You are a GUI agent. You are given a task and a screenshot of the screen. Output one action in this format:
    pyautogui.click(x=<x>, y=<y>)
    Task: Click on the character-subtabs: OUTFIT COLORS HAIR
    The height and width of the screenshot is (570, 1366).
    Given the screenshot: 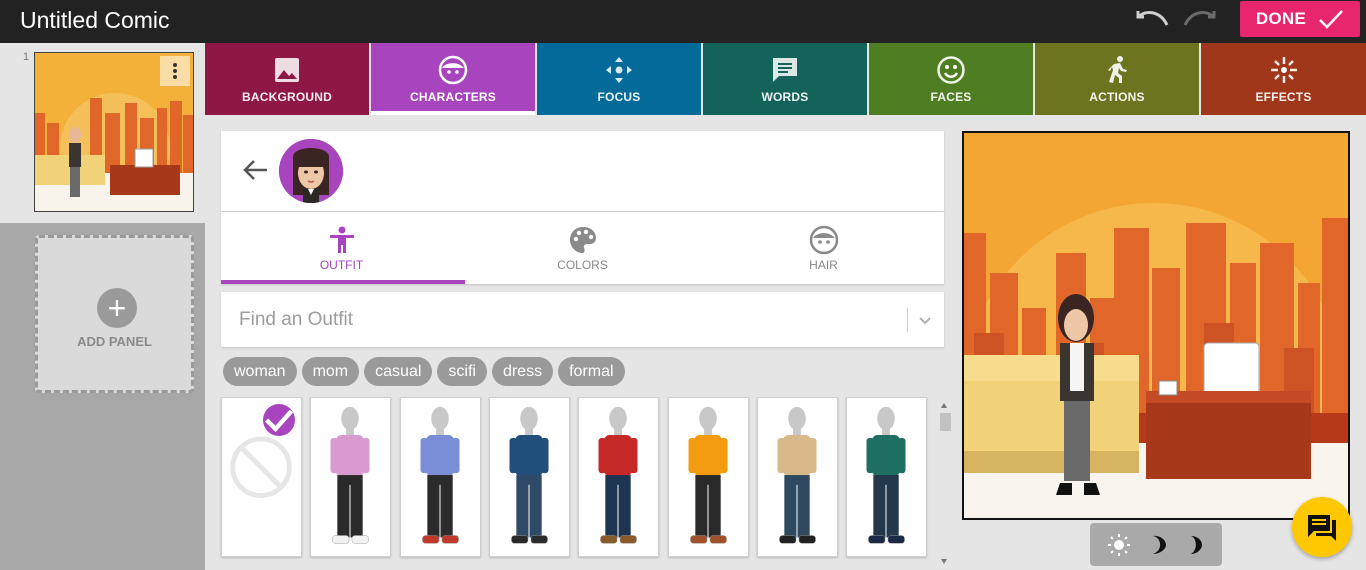 What is the action you would take?
    pyautogui.click(x=582, y=248)
    